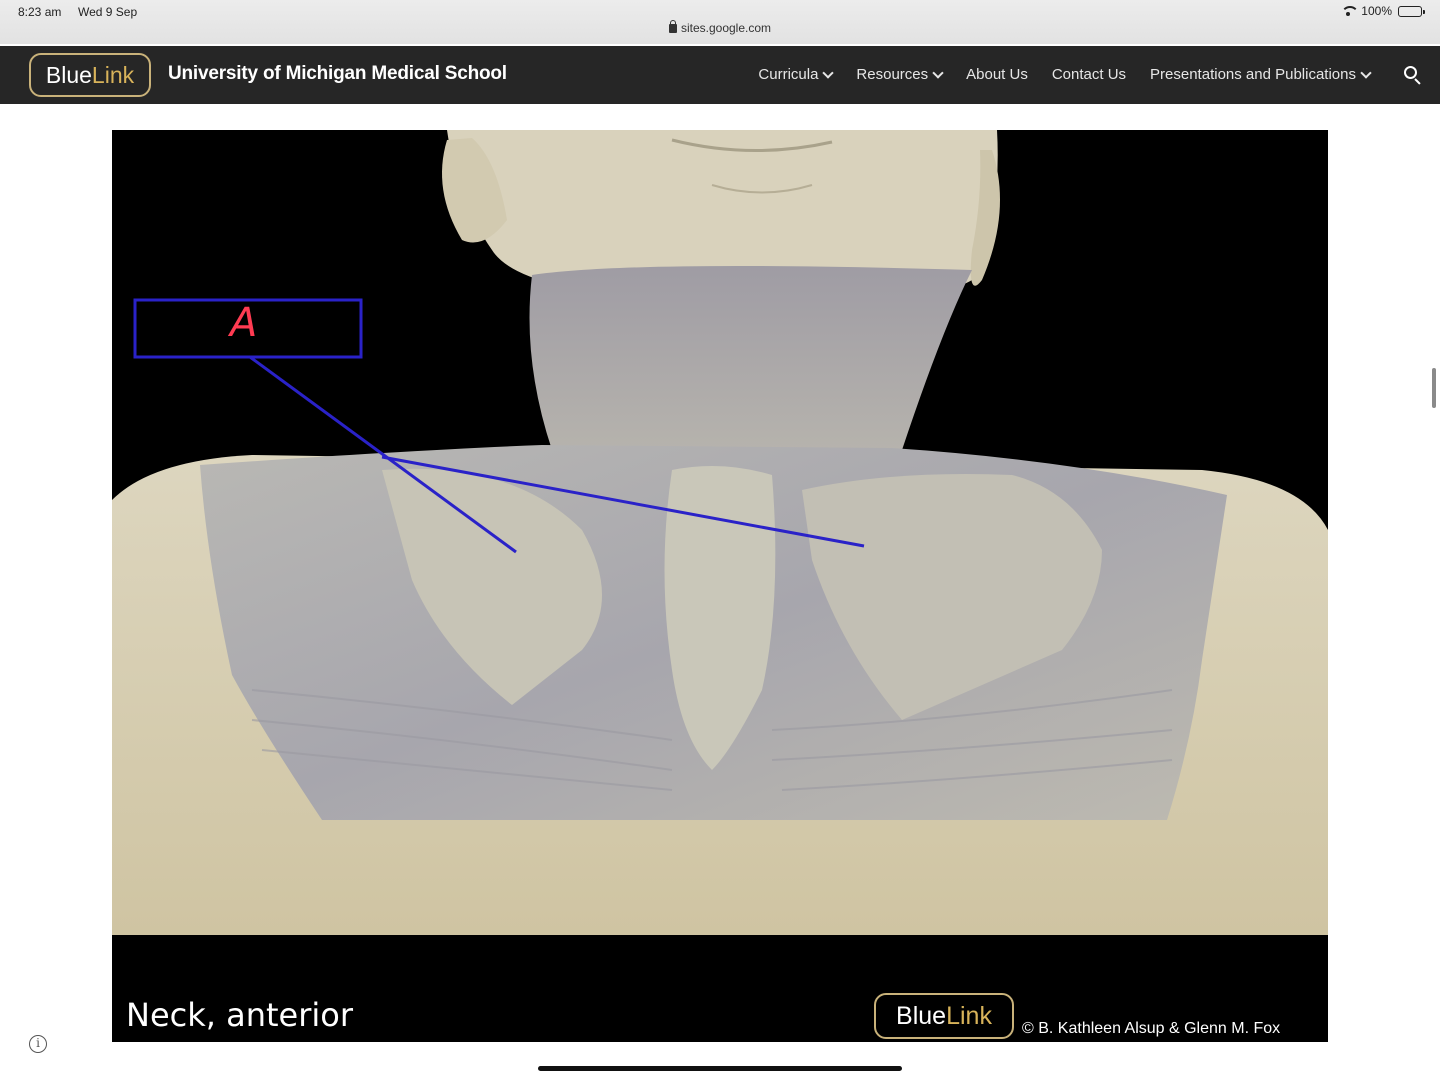 Image resolution: width=1440 pixels, height=1080 pixels. Describe the element at coordinates (108, 12) in the screenshot. I see `status-date: Wed 9 Sep` at that location.